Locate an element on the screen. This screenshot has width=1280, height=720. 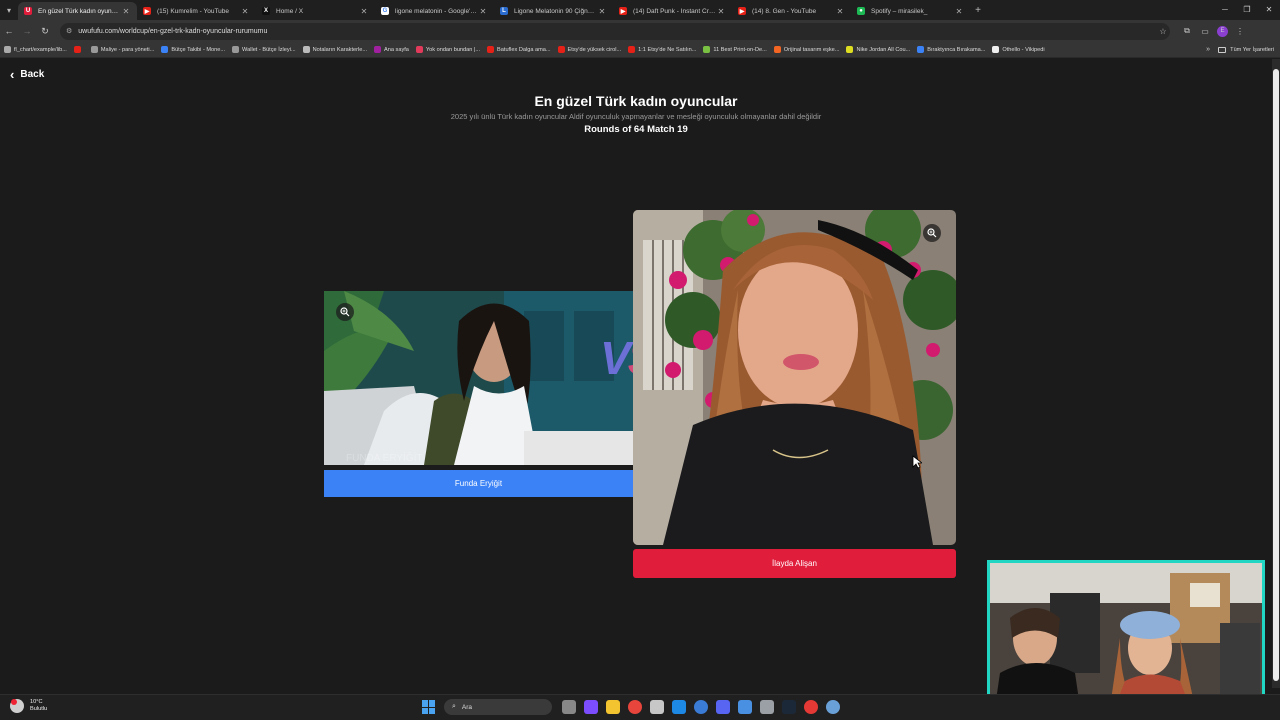
vs-letter-v: V is located at coordinates (615, 358).